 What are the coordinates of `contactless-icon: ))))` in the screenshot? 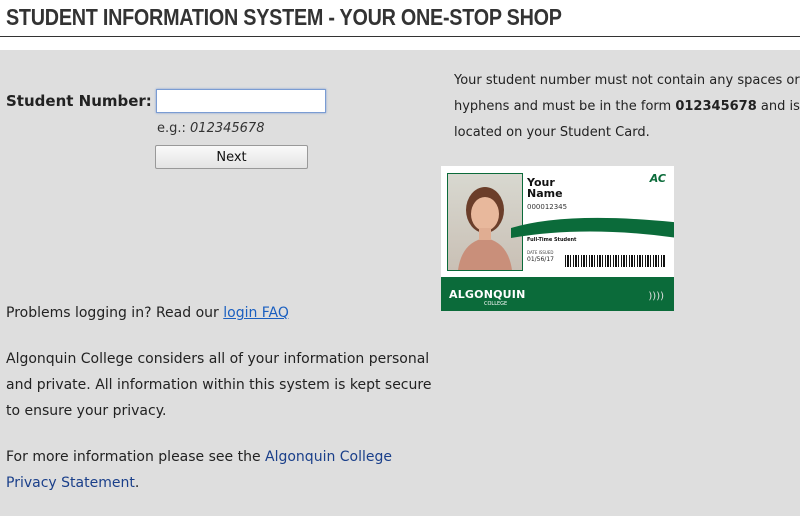 It's located at (656, 296).